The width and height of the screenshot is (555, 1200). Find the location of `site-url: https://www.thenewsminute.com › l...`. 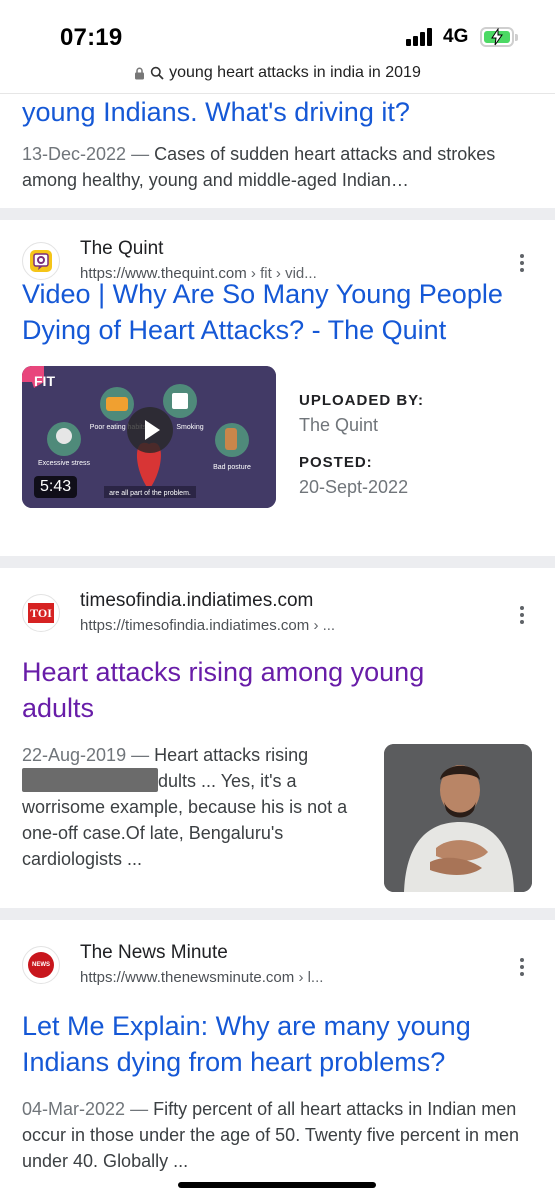

site-url: https://www.thenewsminute.com › l... is located at coordinates (202, 977).